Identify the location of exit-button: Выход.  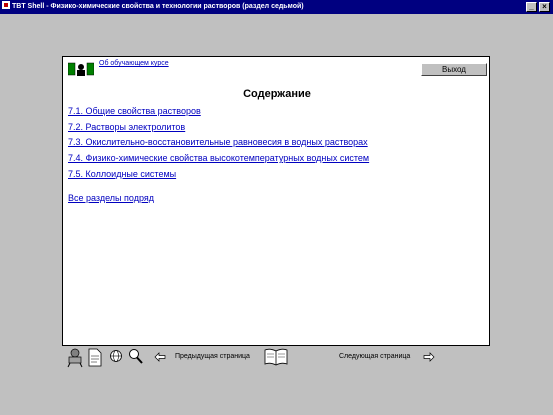
(454, 69).